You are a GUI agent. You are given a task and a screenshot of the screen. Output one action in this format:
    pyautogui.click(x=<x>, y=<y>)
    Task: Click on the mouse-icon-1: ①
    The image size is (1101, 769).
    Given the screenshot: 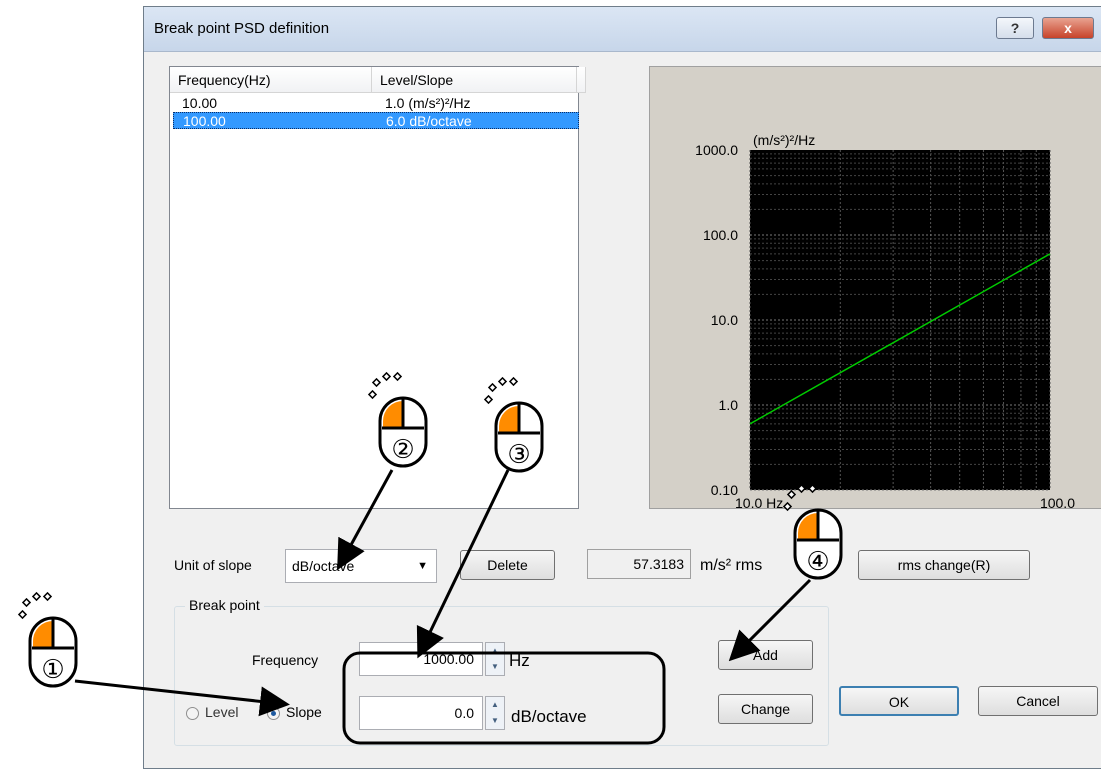 What is the action you would take?
    pyautogui.click(x=47, y=639)
    